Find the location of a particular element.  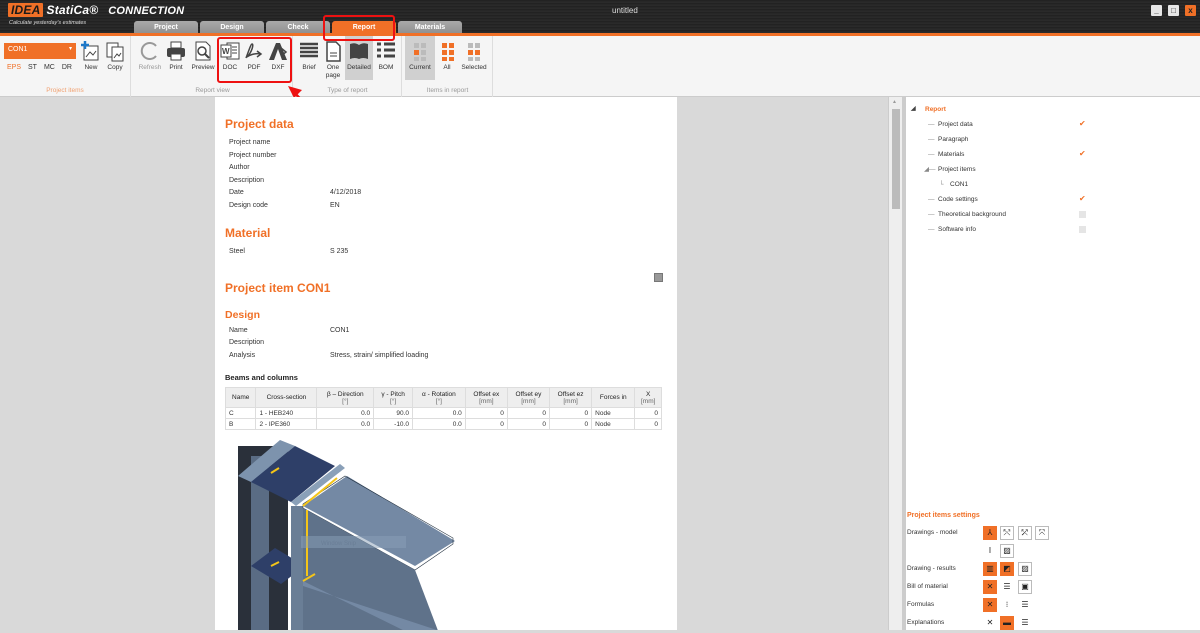

model-z-view-icon: ⤧ is located at coordinates (1042, 533).